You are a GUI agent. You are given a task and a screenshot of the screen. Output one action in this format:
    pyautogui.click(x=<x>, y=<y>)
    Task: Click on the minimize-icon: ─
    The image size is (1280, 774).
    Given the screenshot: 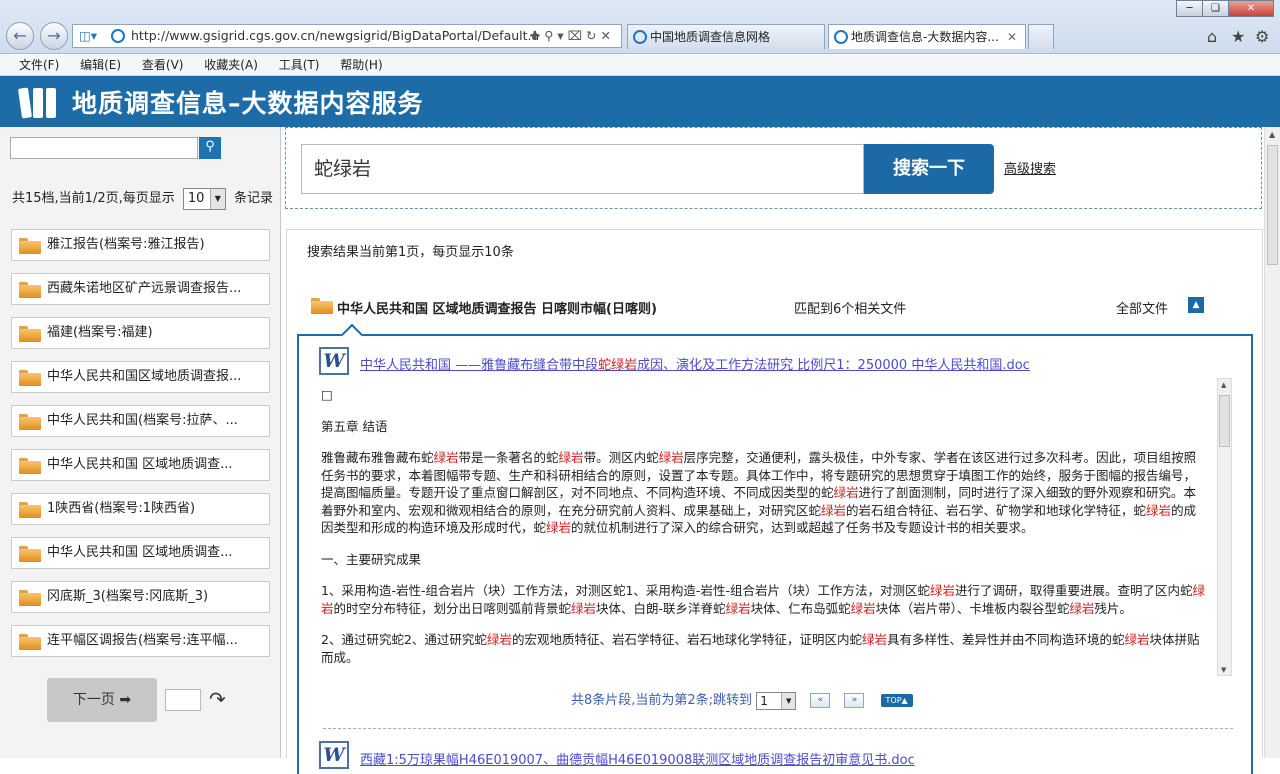 What is the action you would take?
    pyautogui.click(x=1189, y=8)
    